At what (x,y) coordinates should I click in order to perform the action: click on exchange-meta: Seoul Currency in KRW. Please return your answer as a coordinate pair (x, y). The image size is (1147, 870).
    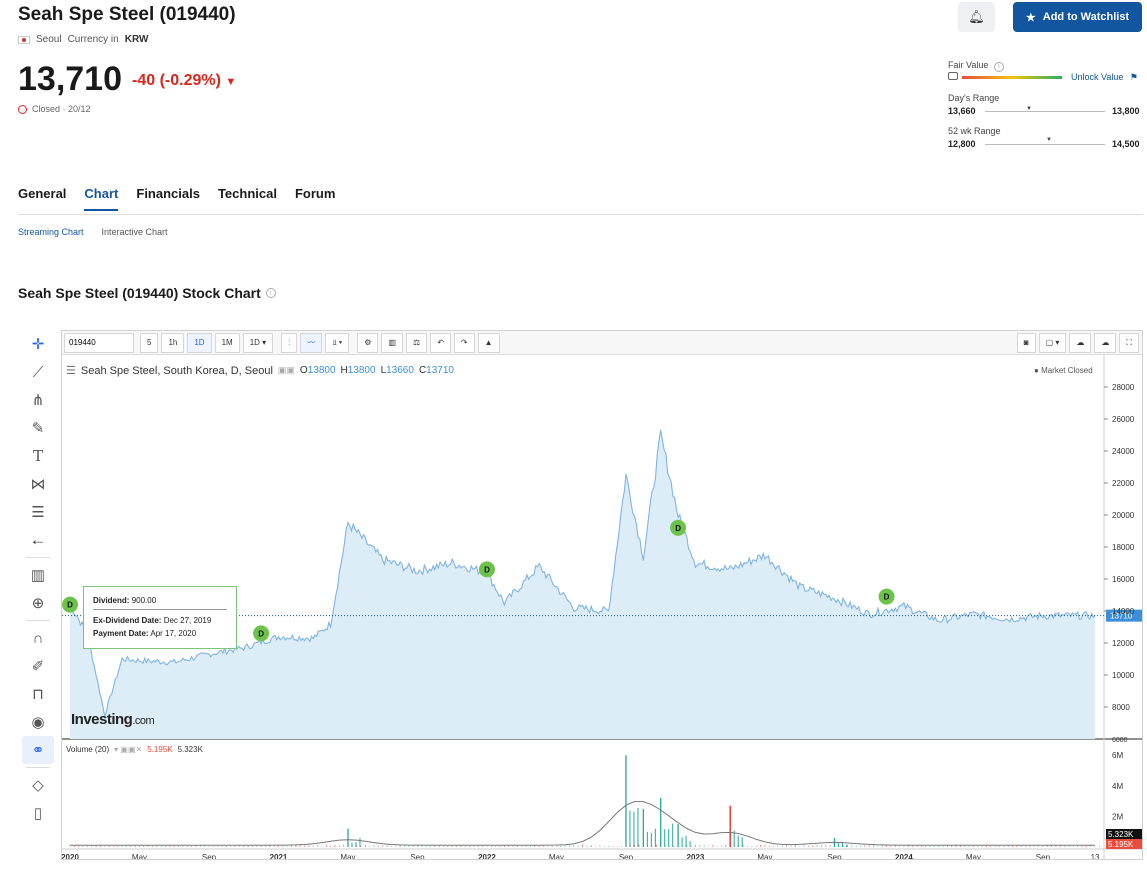
    Looking at the image, I should click on (83, 39).